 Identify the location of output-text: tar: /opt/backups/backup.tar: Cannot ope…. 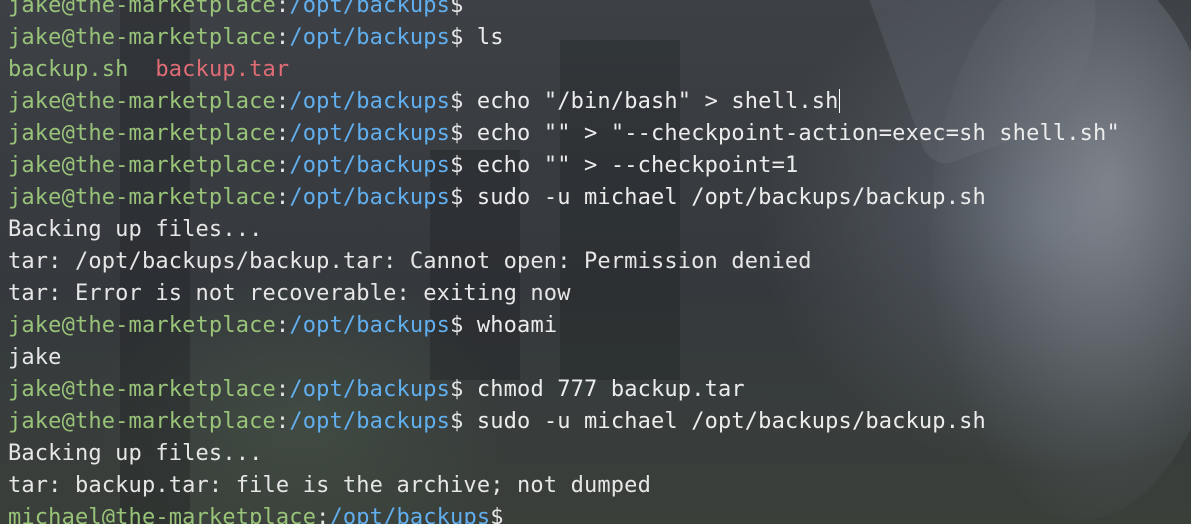
(410, 261).